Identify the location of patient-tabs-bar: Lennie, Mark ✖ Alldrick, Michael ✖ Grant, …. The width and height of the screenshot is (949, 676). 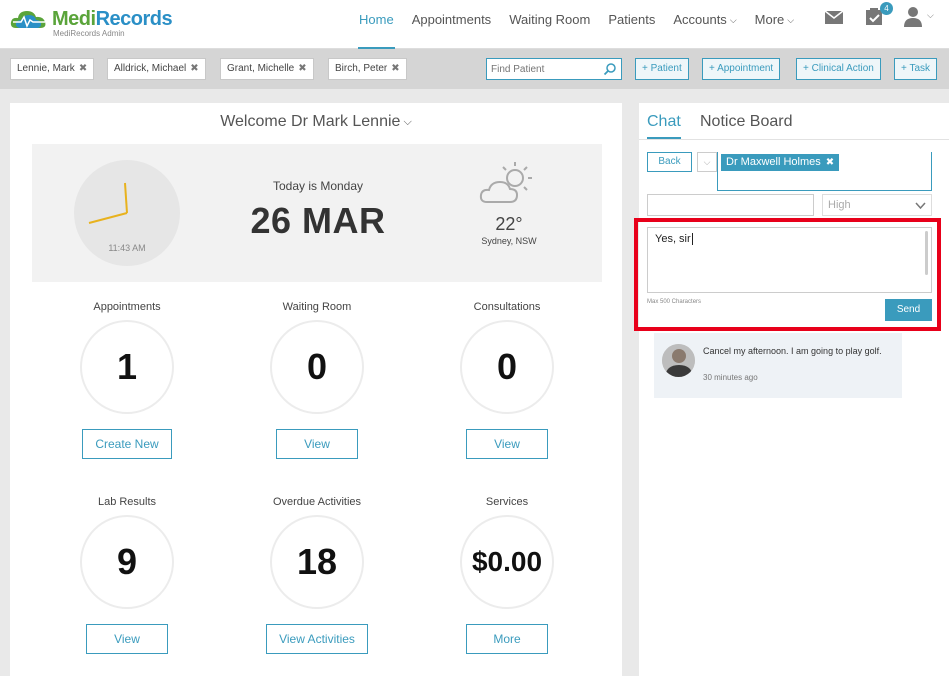
(474, 69).